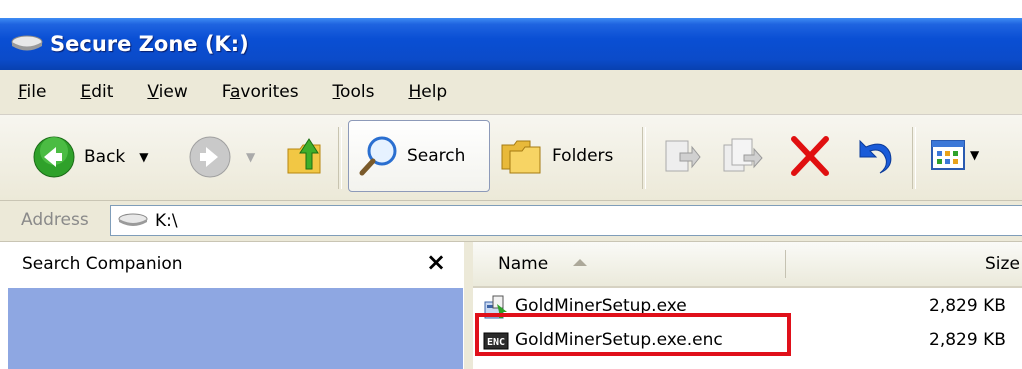 This screenshot has height=369, width=1022. I want to click on up-folder-icon, so click(304, 156).